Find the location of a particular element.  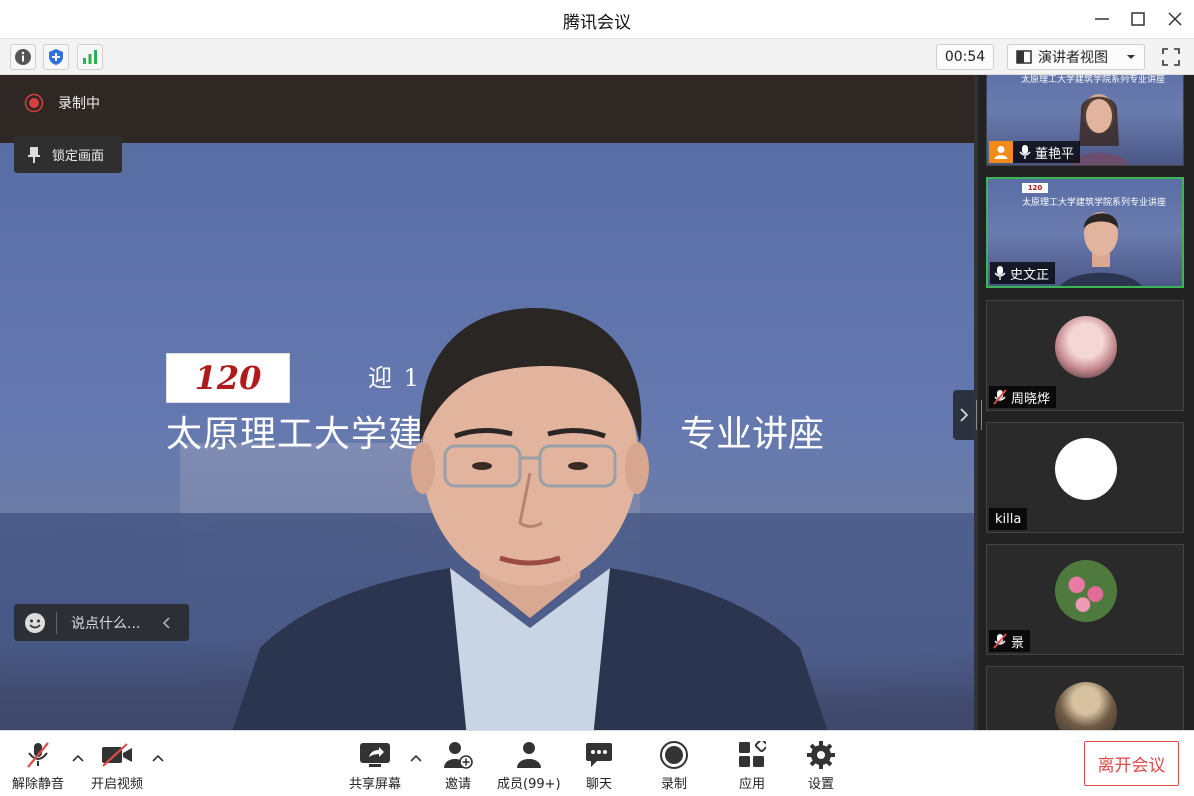

recording-label: 录制中 is located at coordinates (79, 104).